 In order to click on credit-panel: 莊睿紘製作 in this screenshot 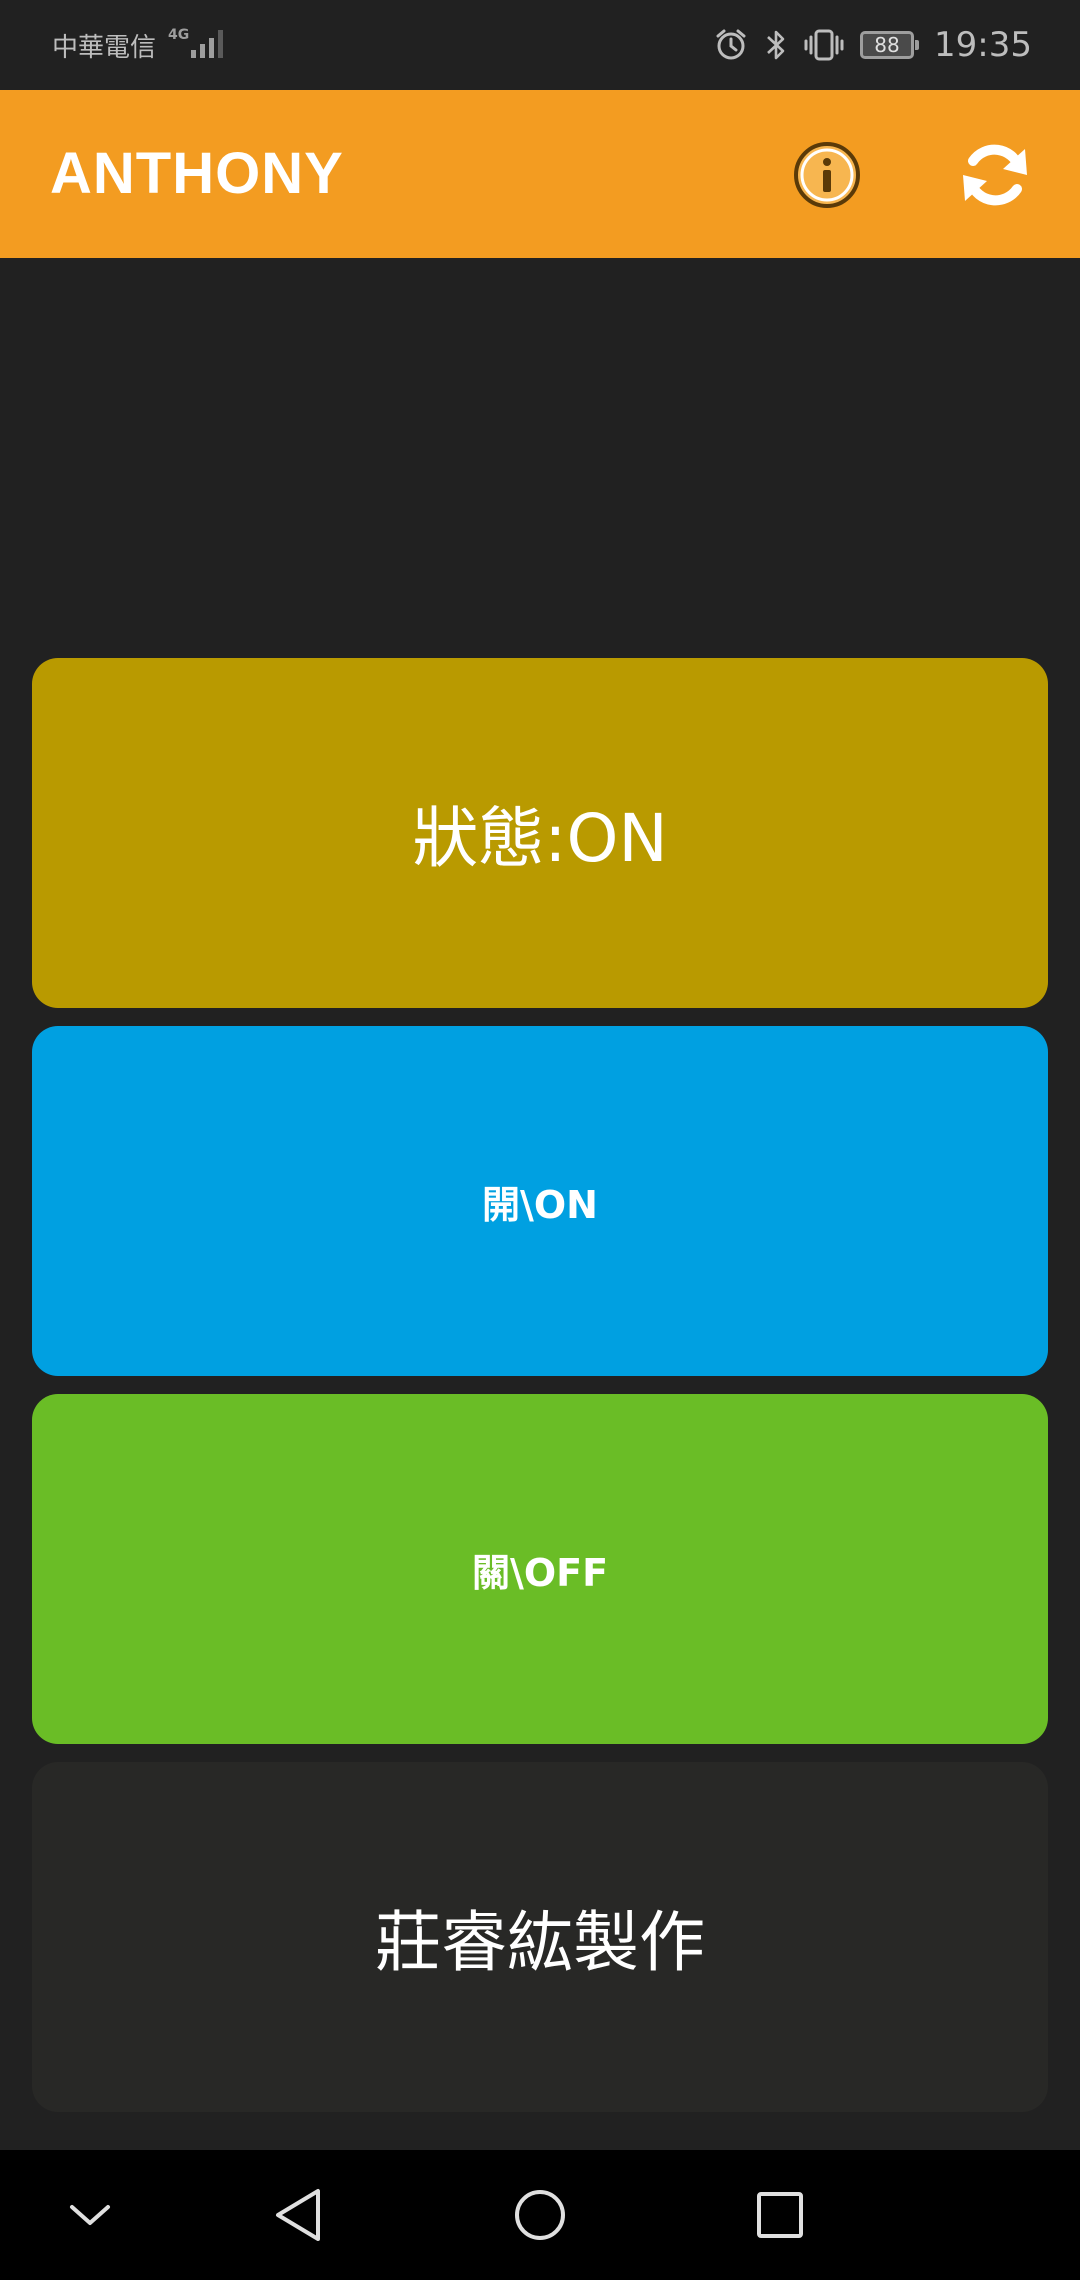, I will do `click(540, 1937)`.